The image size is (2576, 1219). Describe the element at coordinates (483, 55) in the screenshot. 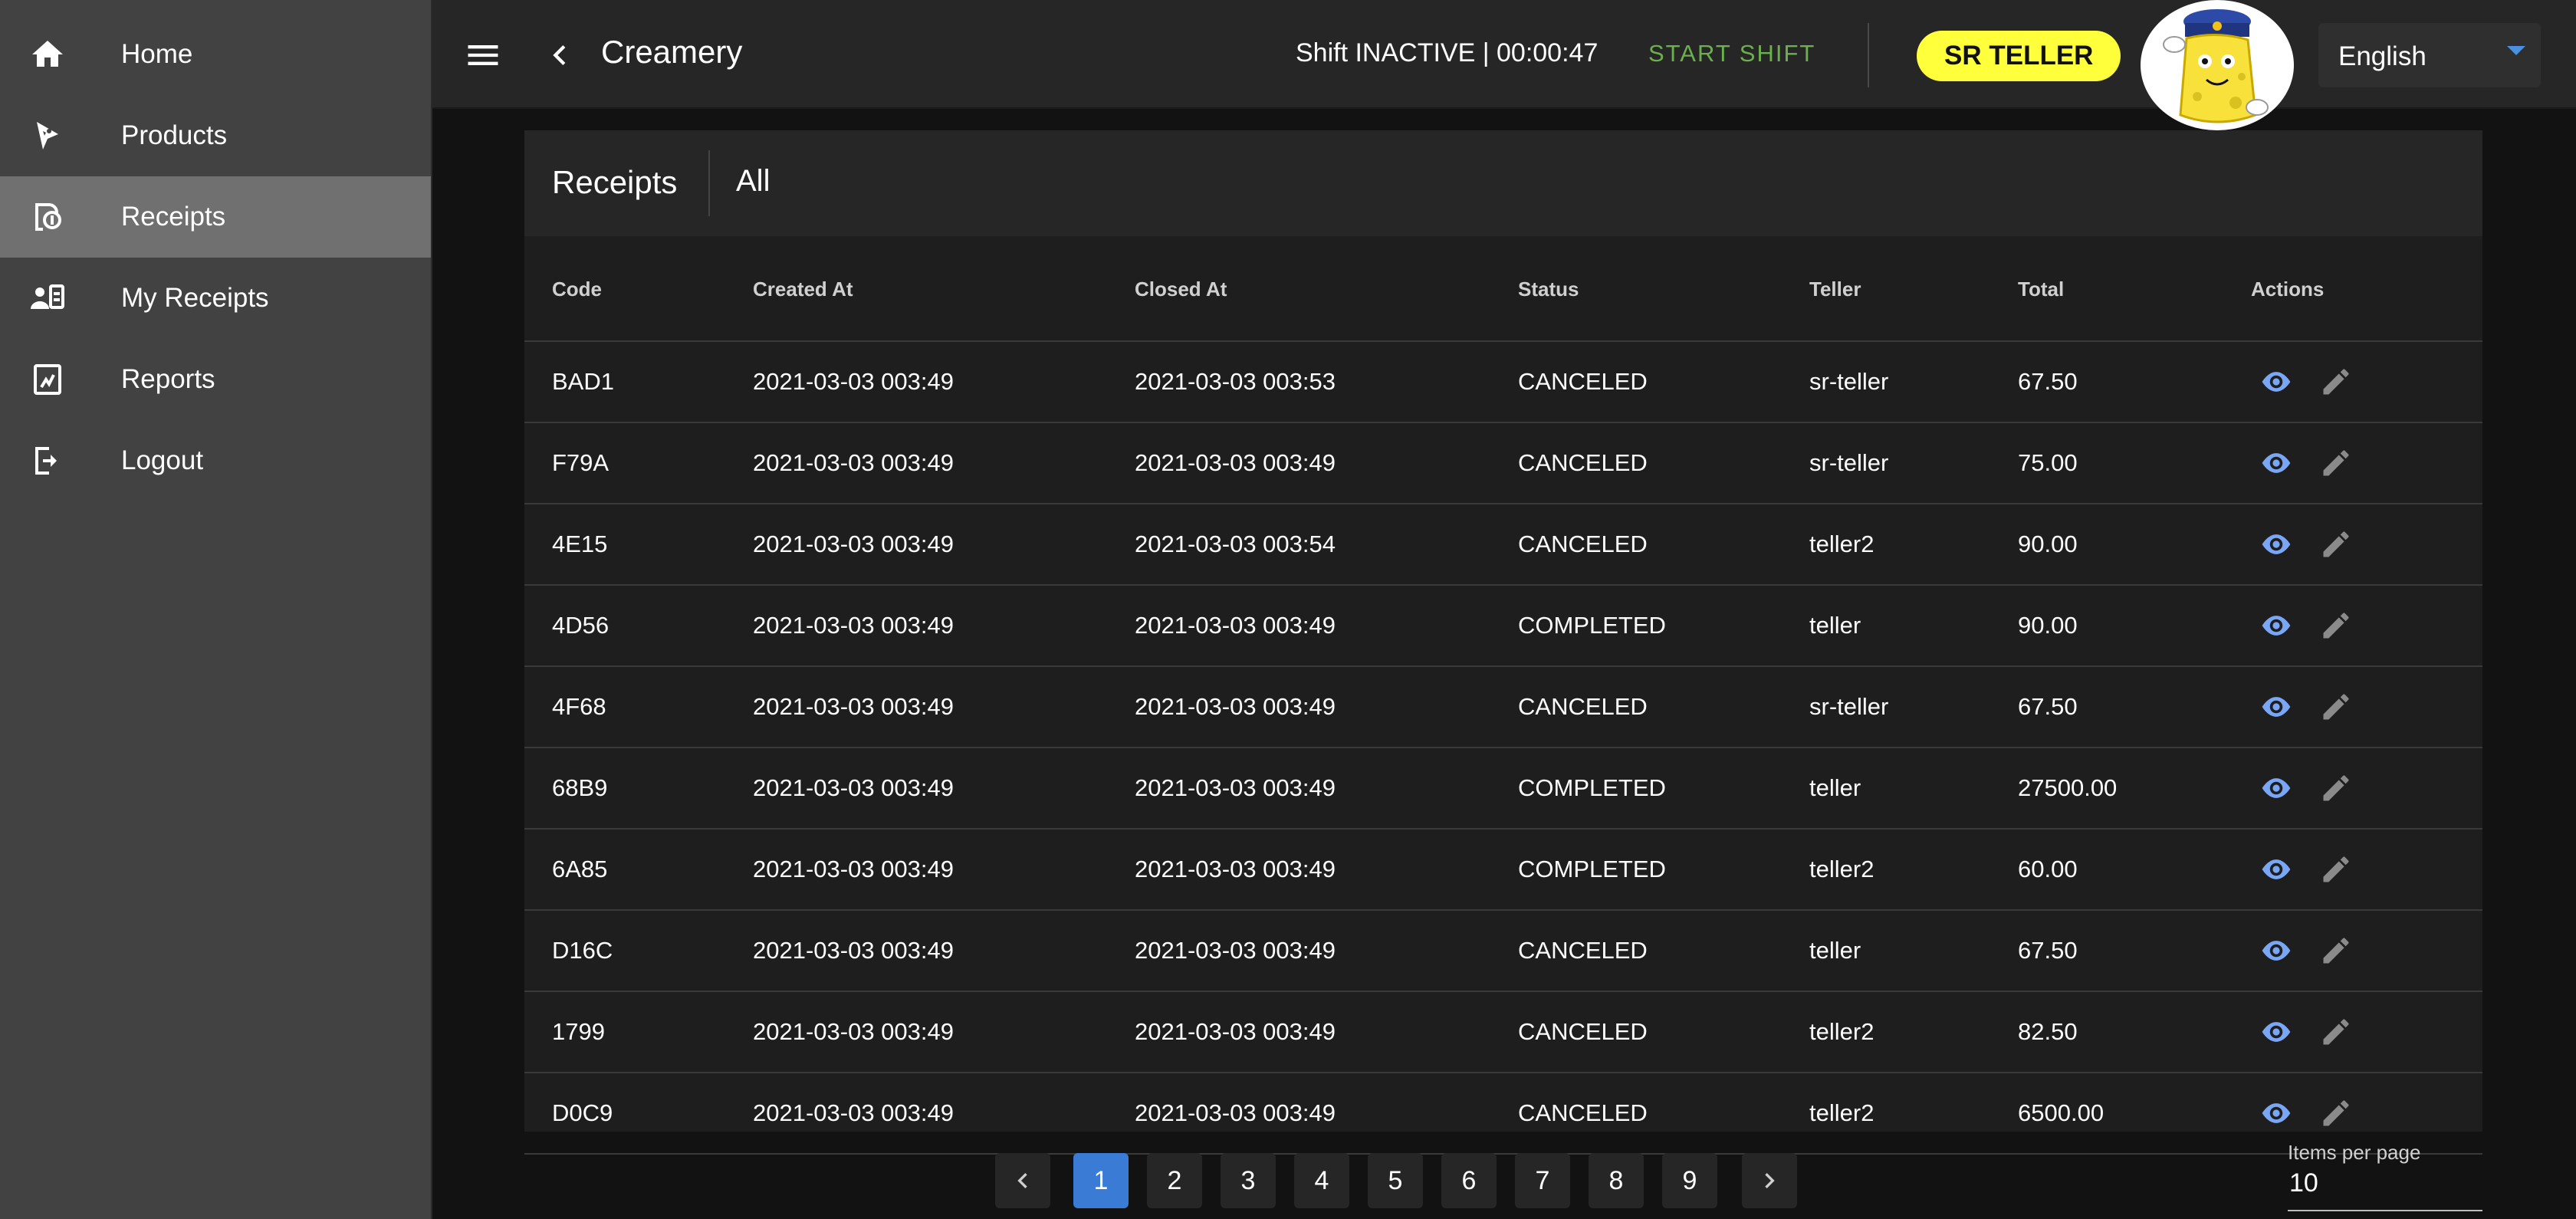

I see `menu-icon` at that location.